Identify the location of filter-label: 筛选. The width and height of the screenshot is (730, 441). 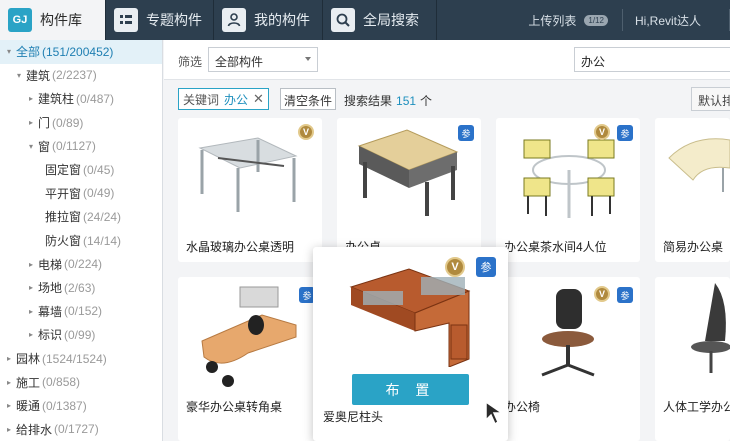
(190, 62).